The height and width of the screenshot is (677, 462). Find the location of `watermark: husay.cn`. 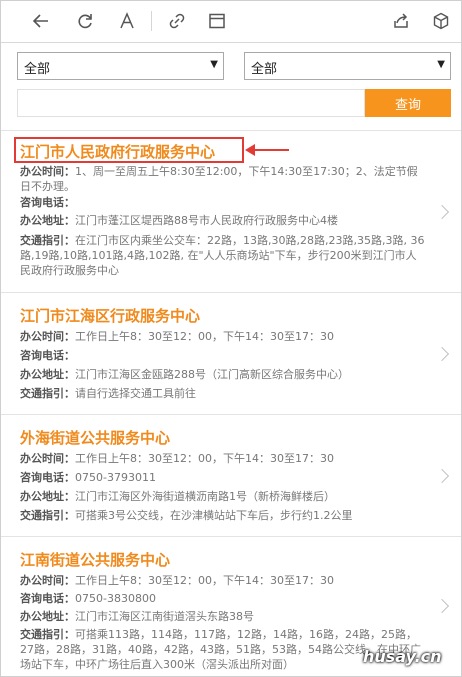

watermark: husay.cn is located at coordinates (402, 656).